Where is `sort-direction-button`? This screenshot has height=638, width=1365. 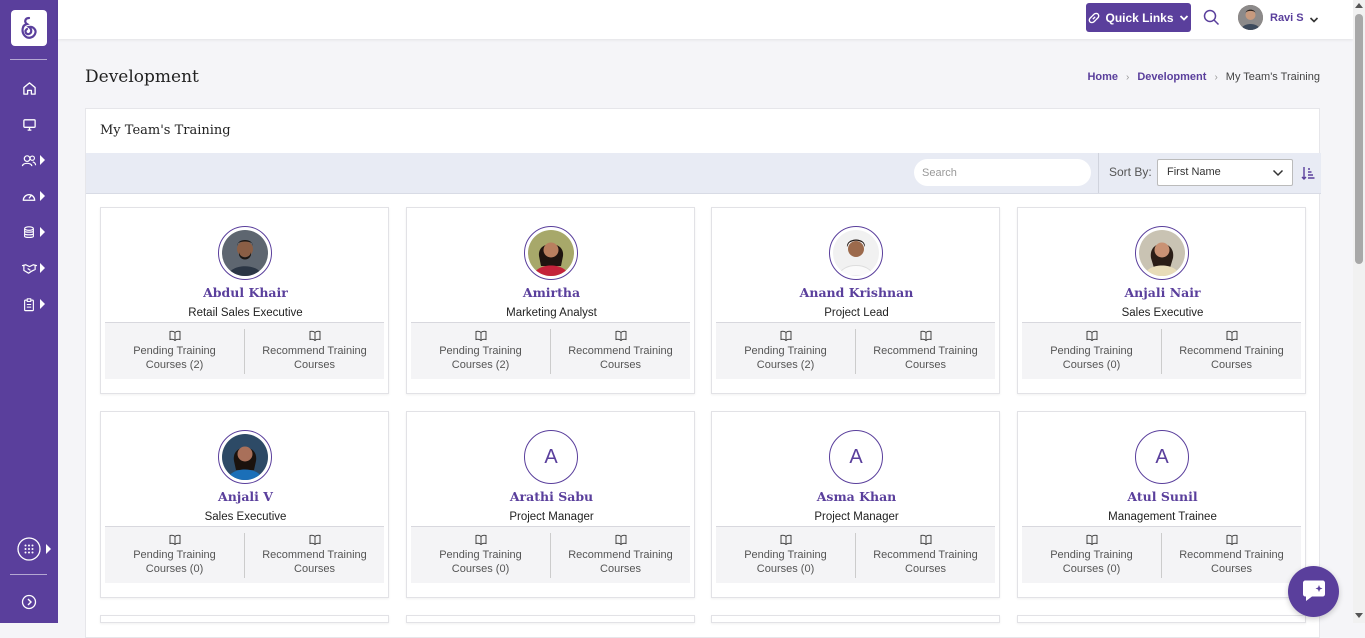 sort-direction-button is located at coordinates (1308, 175).